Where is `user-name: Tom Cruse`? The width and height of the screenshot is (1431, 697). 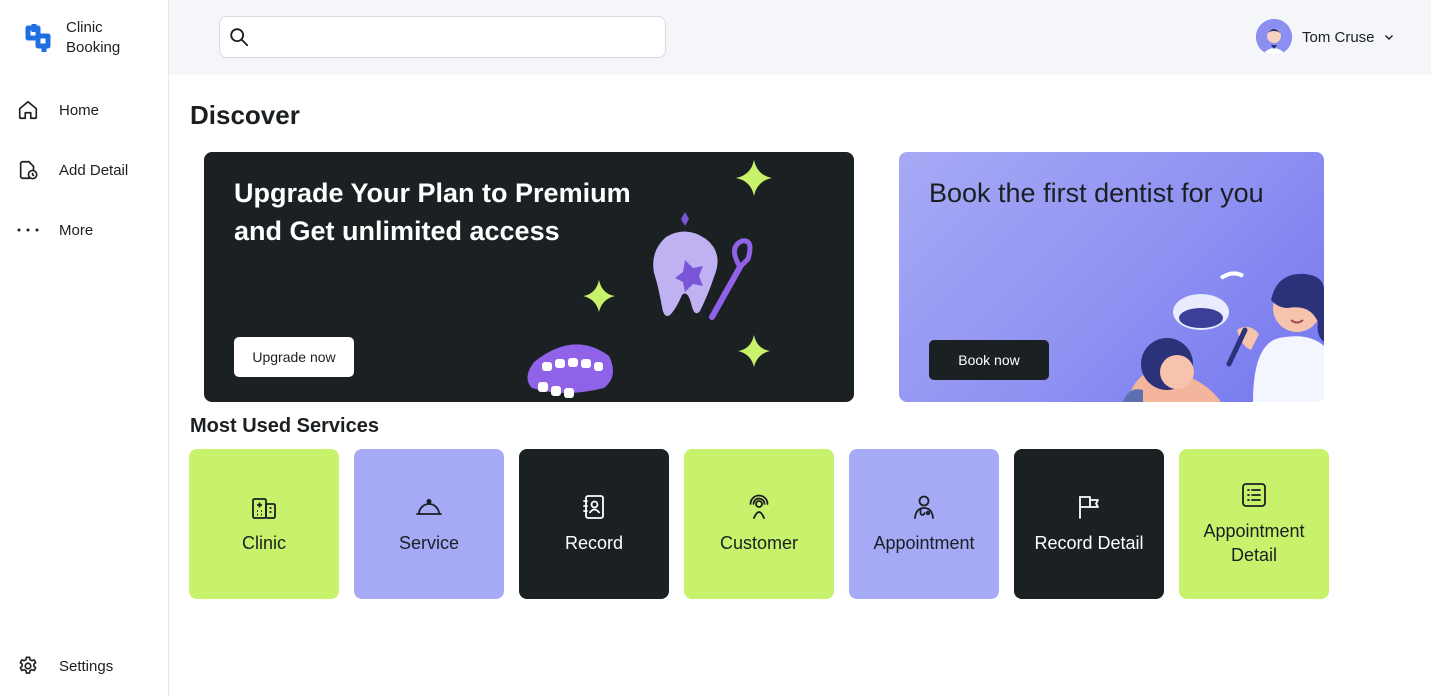
user-name: Tom Cruse is located at coordinates (1338, 37).